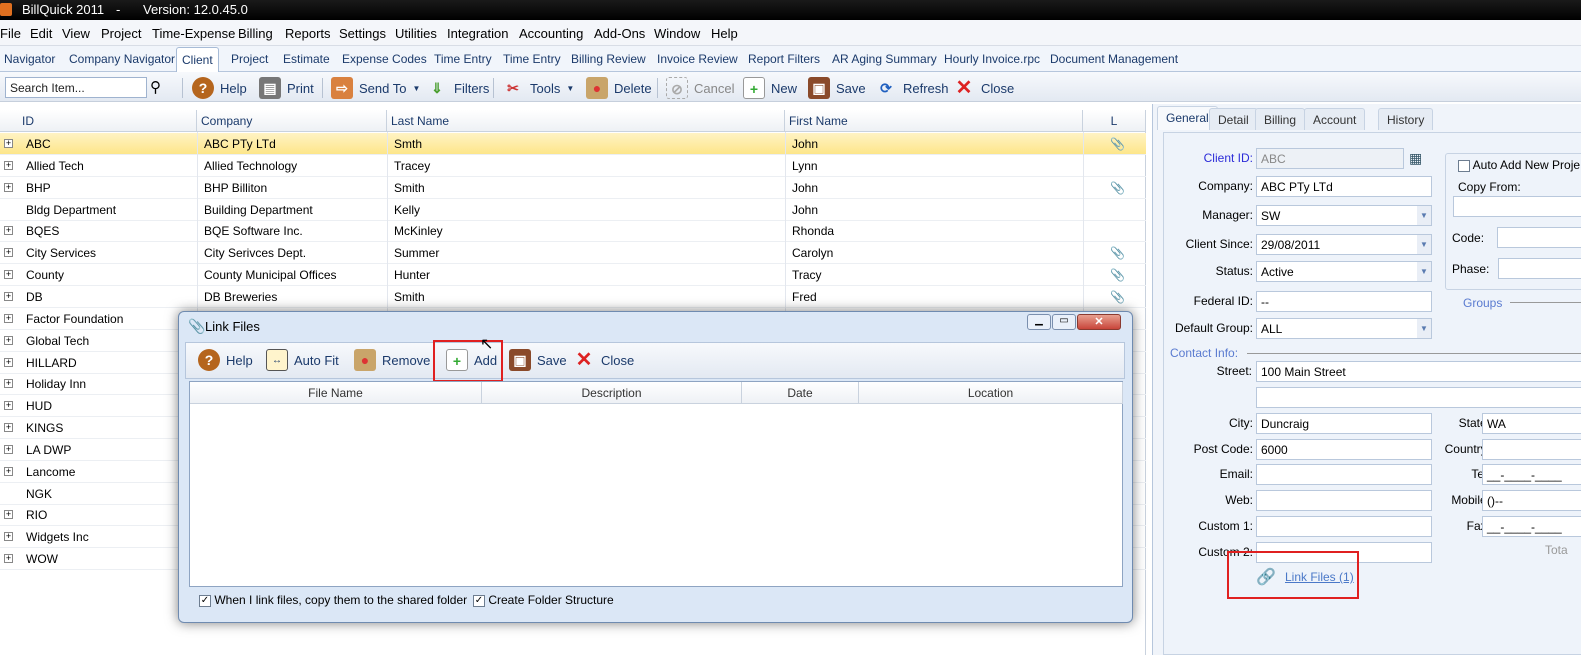  What do you see at coordinates (1344, 215) in the screenshot?
I see `manager-dropdown: SW ▼` at bounding box center [1344, 215].